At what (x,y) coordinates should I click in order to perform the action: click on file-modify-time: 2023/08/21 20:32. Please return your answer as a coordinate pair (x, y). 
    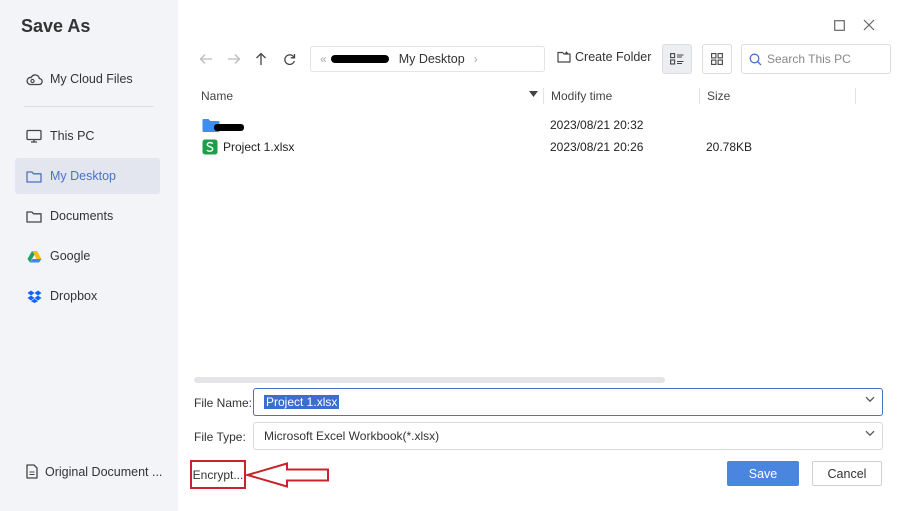
    Looking at the image, I should click on (597, 125).